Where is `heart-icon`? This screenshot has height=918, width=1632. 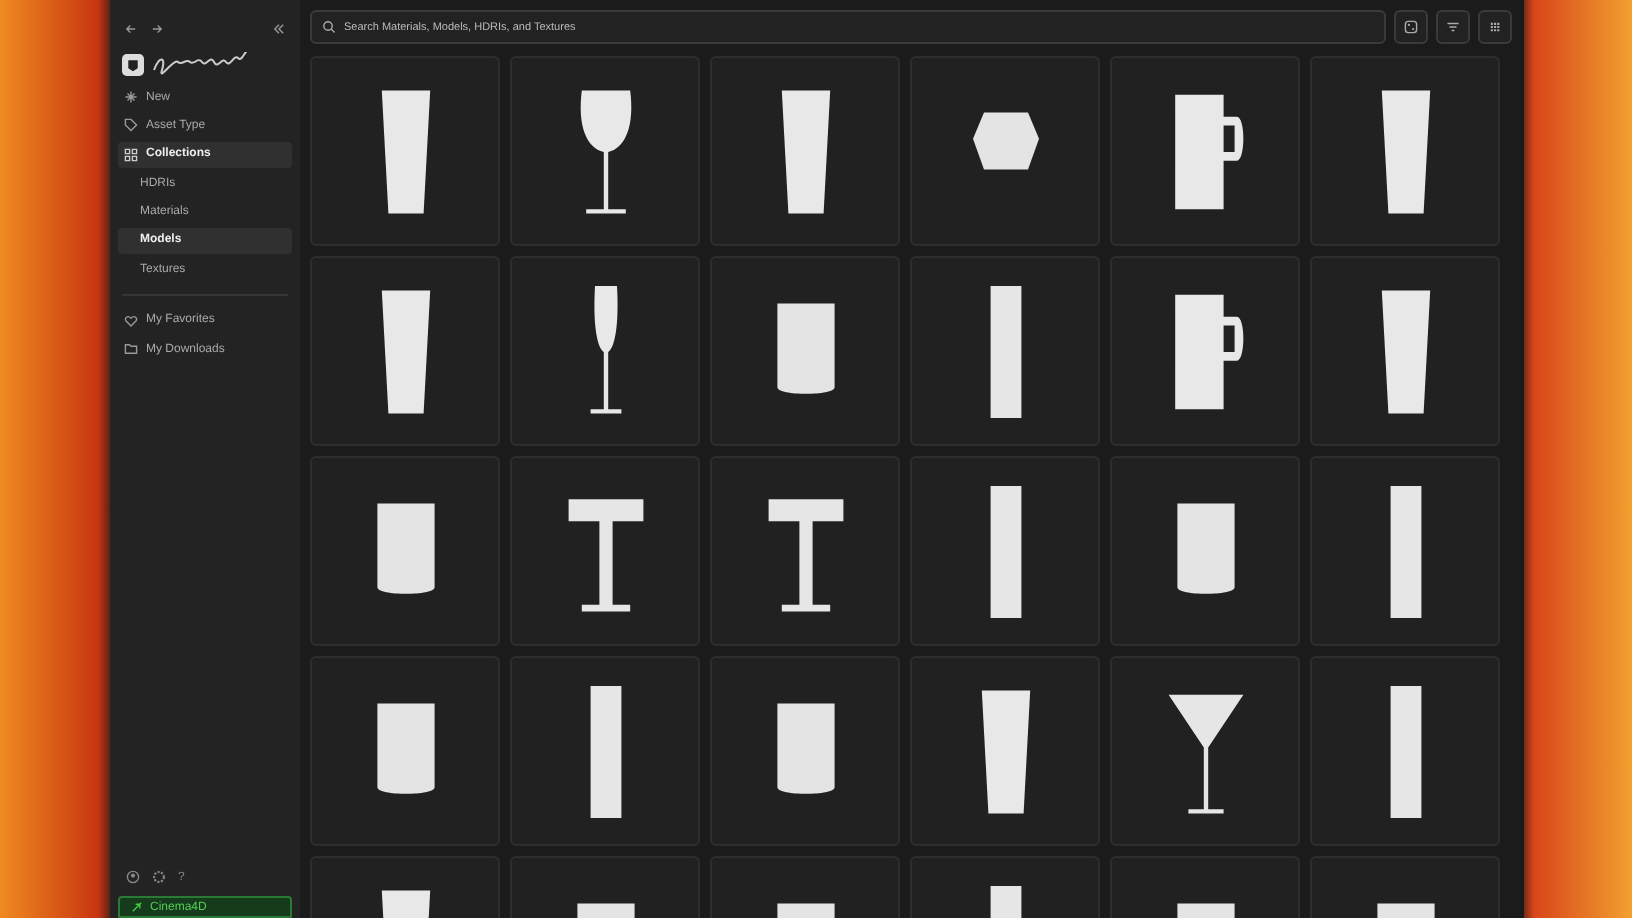
heart-icon is located at coordinates (131, 320).